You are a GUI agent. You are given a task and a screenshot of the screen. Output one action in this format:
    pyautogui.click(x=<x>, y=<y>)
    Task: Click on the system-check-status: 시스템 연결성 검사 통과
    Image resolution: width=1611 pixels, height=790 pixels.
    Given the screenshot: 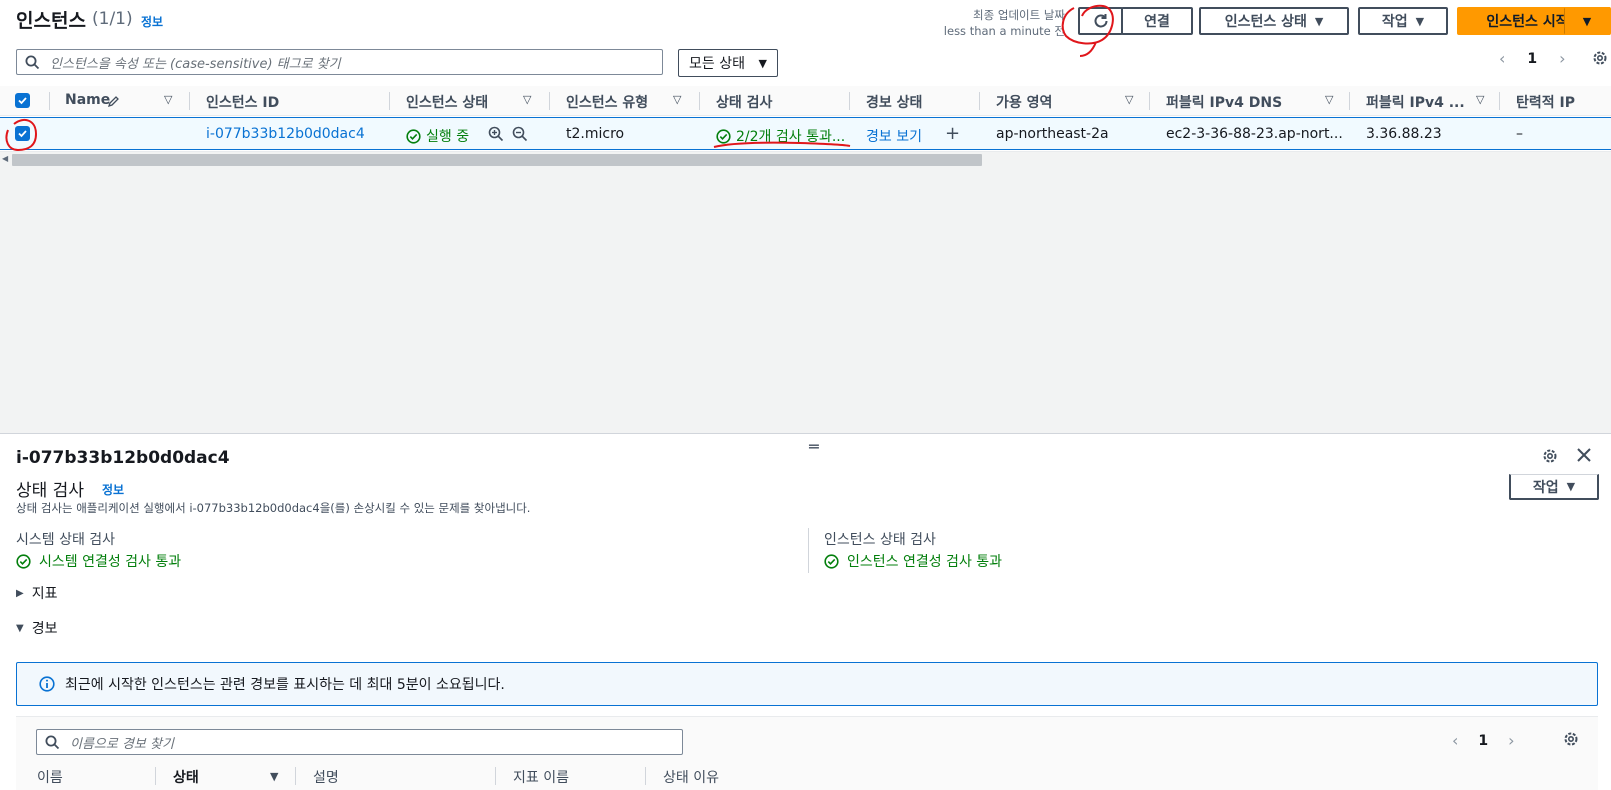 What is the action you would take?
    pyautogui.click(x=98, y=561)
    